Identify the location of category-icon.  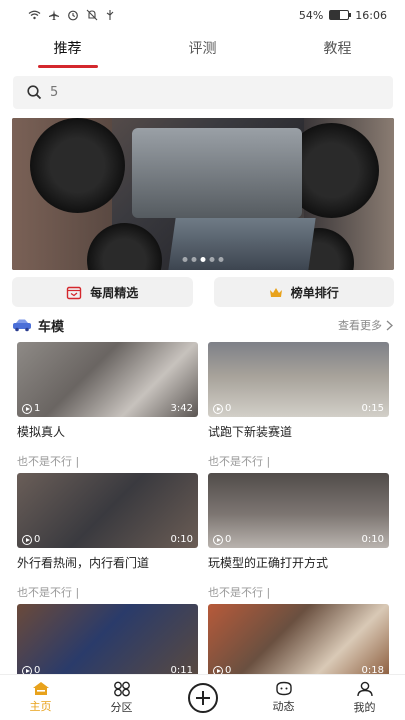
(121, 688).